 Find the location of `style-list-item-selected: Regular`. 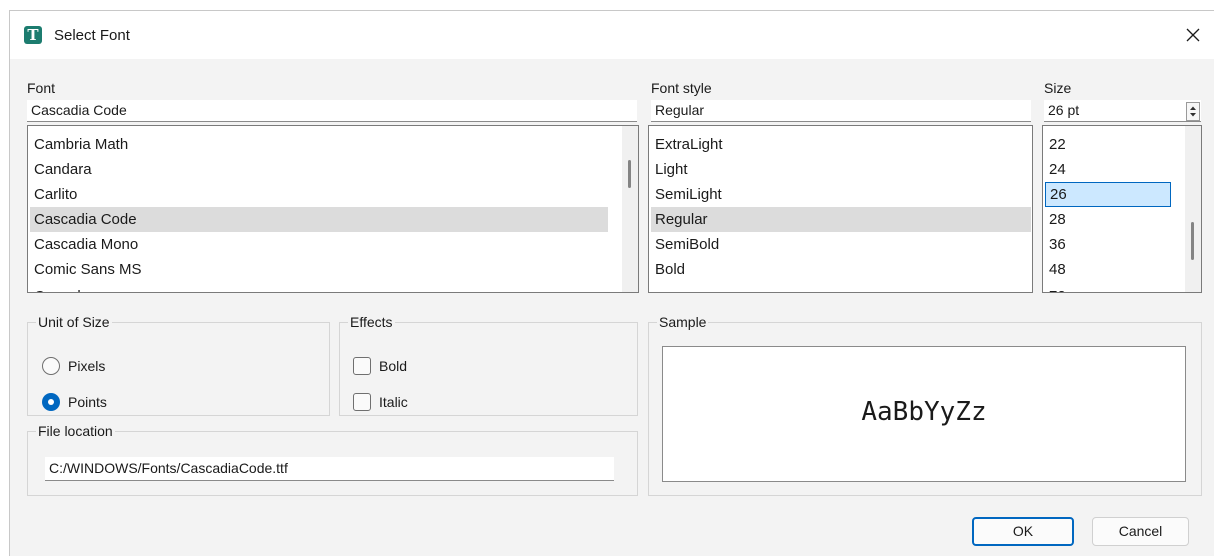

style-list-item-selected: Regular is located at coordinates (841, 219).